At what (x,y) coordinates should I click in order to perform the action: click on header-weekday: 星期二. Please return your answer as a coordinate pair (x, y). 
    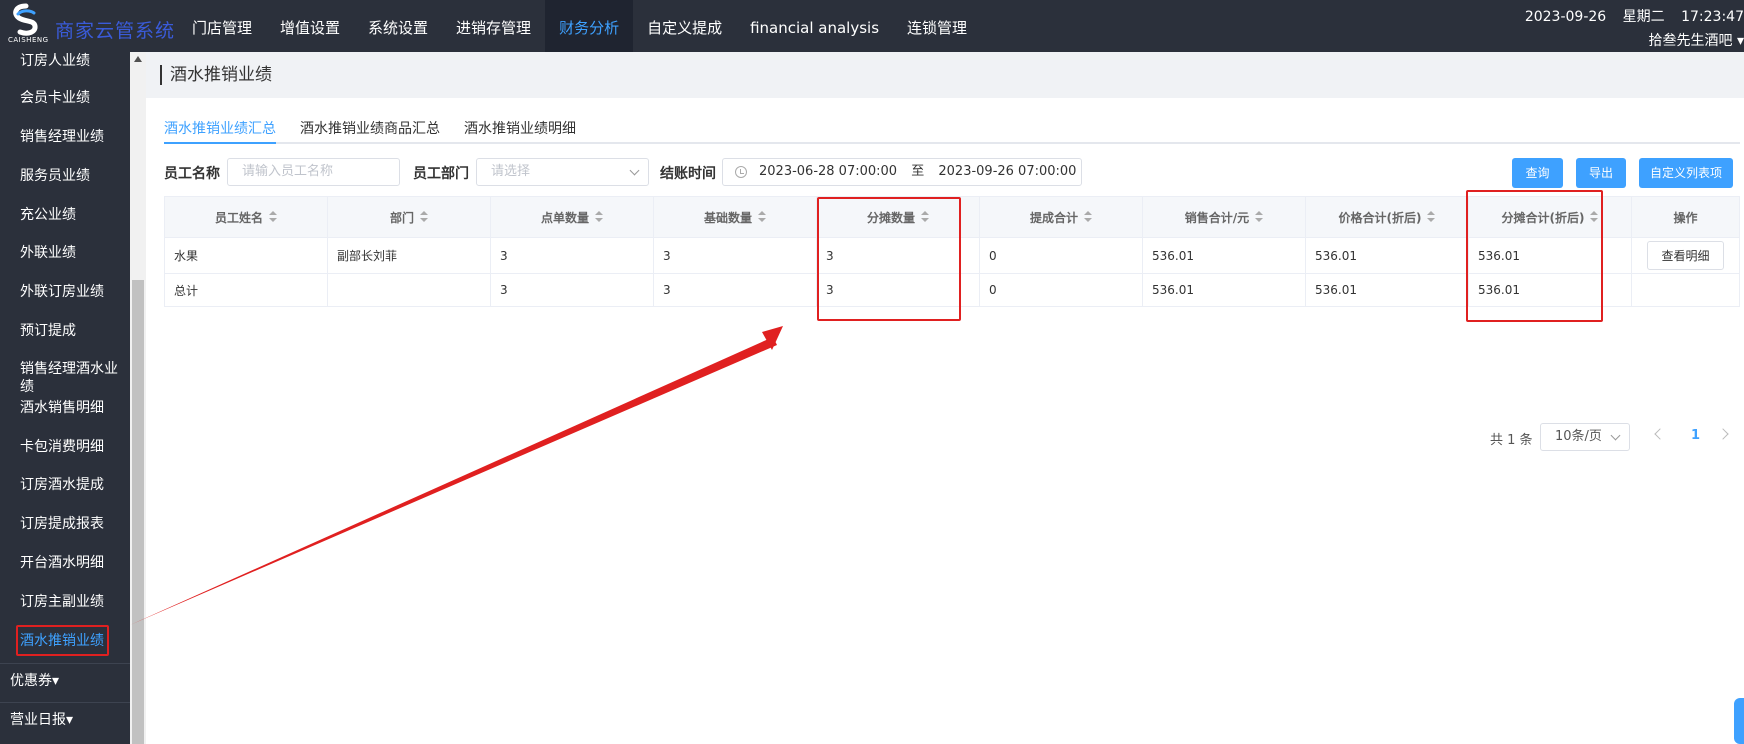
    Looking at the image, I should click on (1643, 17).